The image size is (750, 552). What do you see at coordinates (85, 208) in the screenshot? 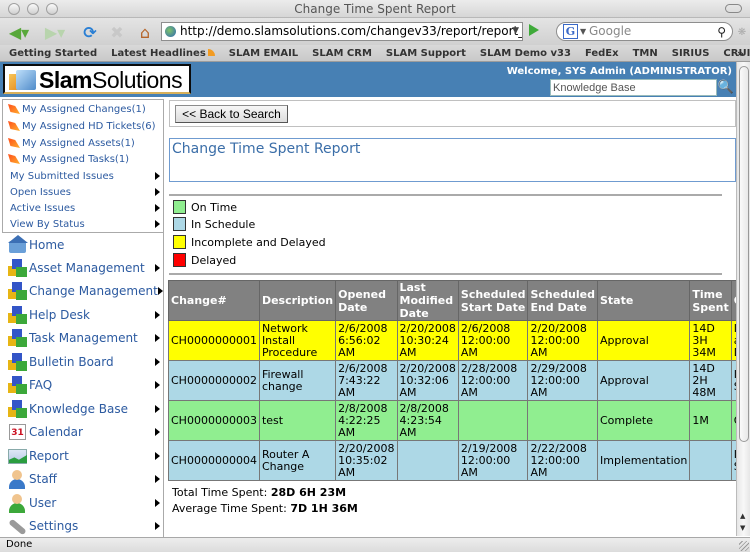
I see `submenu-active-issues: Active Issues` at bounding box center [85, 208].